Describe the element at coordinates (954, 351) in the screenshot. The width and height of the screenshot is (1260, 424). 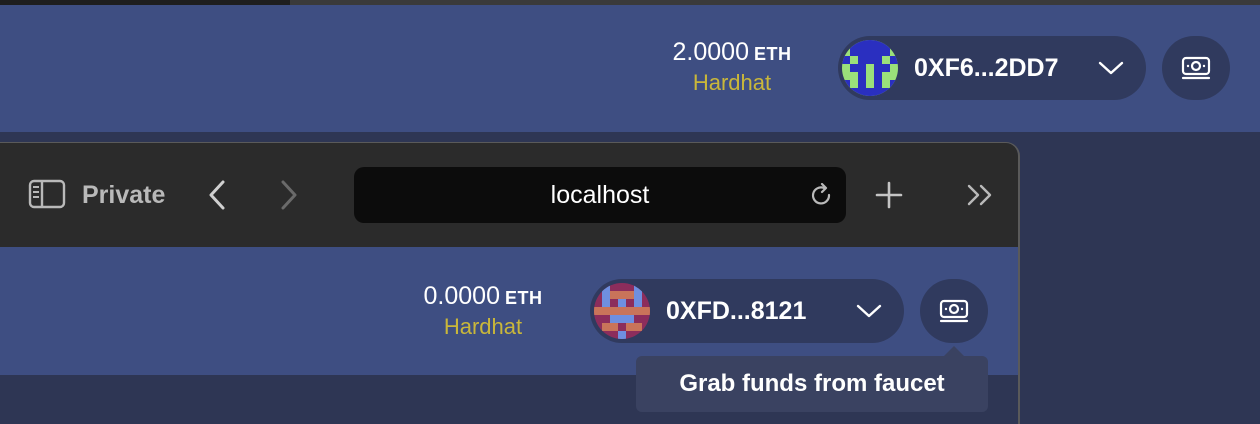
I see `tooltip-arrow` at that location.